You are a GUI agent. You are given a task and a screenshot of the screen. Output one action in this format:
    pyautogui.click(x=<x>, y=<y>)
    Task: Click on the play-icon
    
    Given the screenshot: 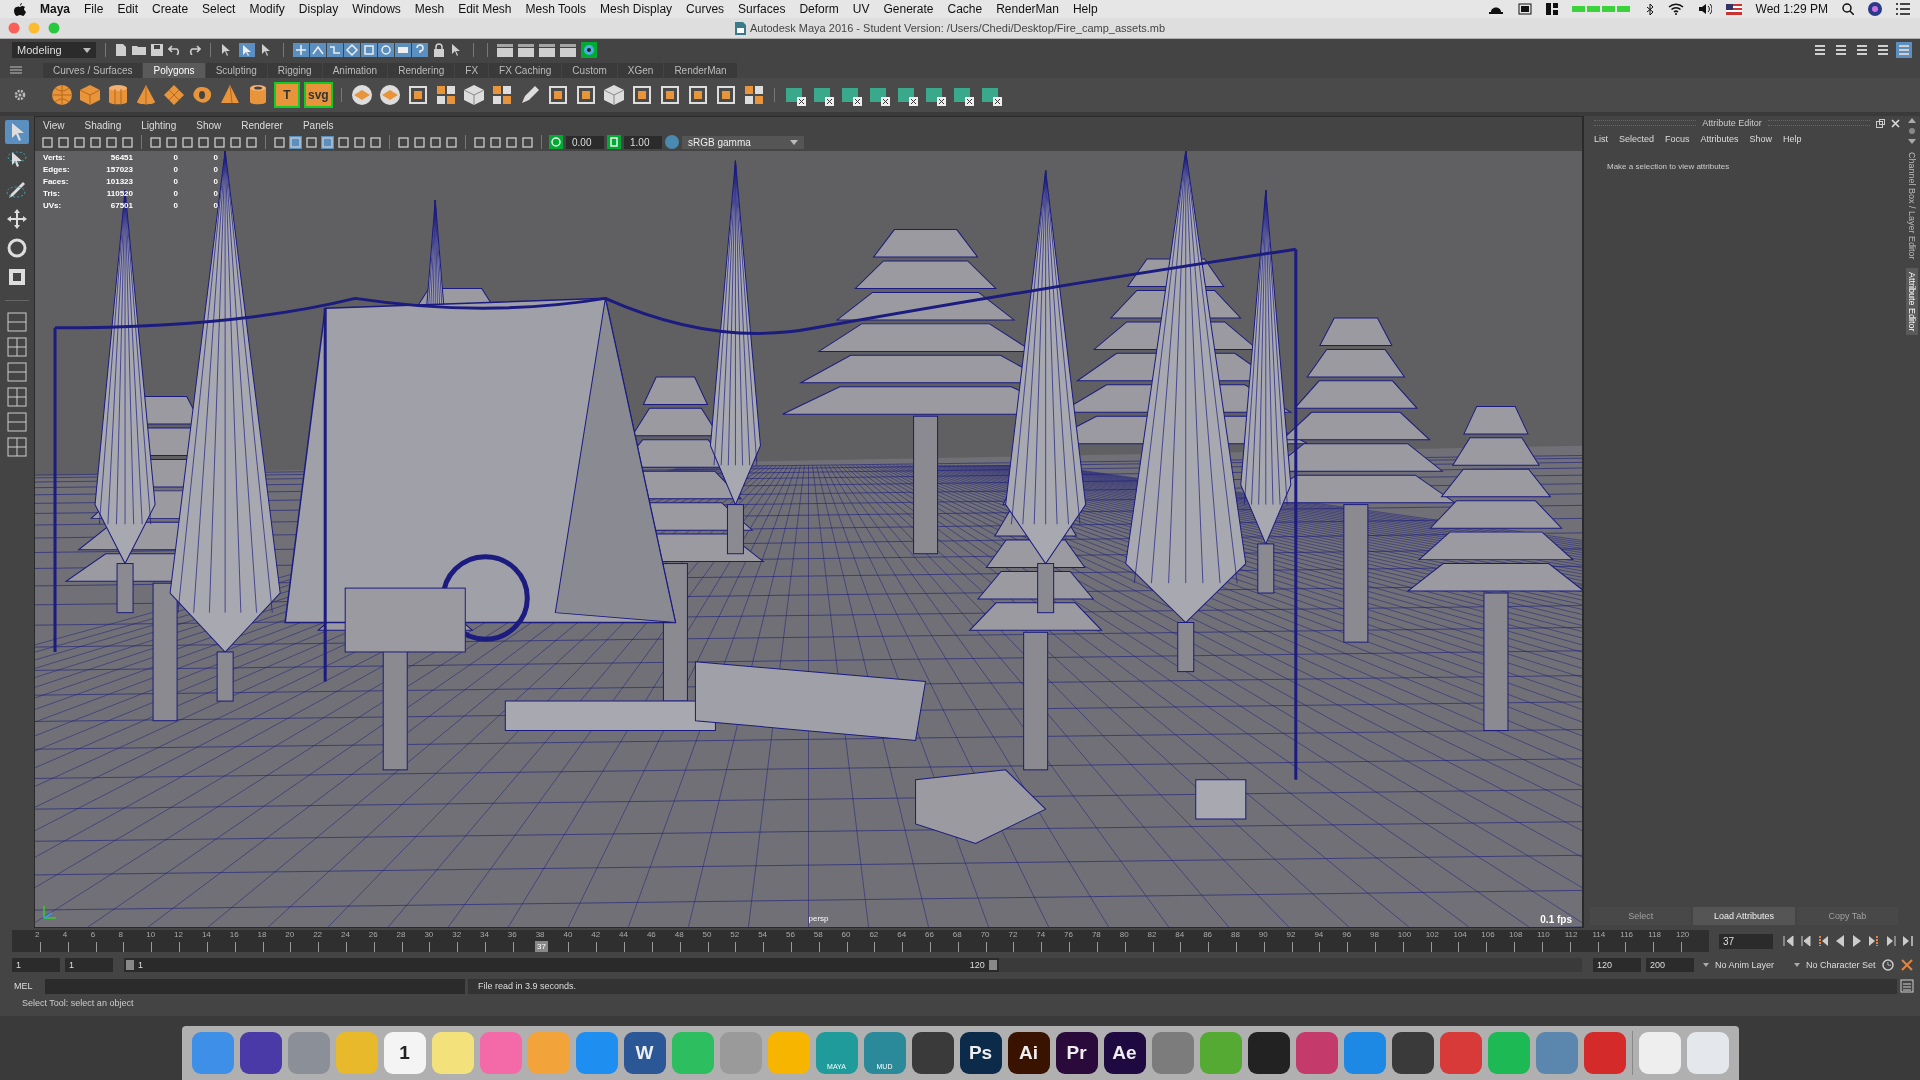 What is the action you would take?
    pyautogui.click(x=1857, y=941)
    